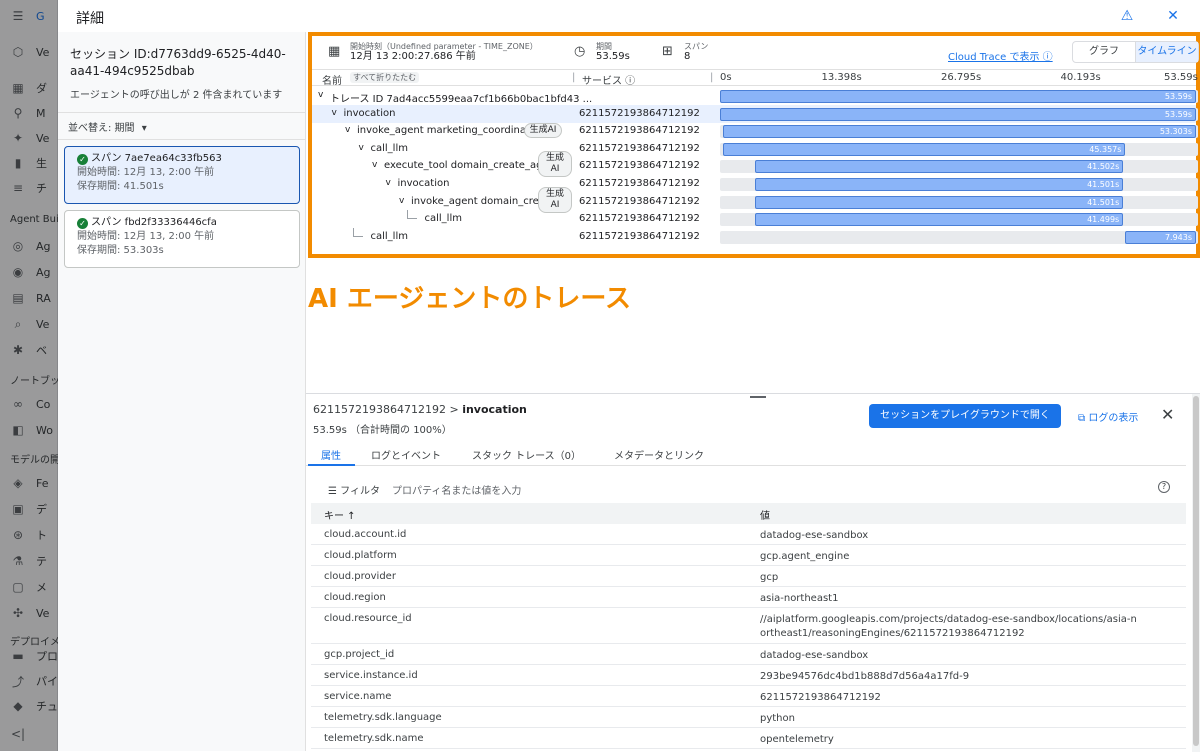  Describe the element at coordinates (613, 56) in the screenshot. I see `duration-value: 53.59s` at that location.